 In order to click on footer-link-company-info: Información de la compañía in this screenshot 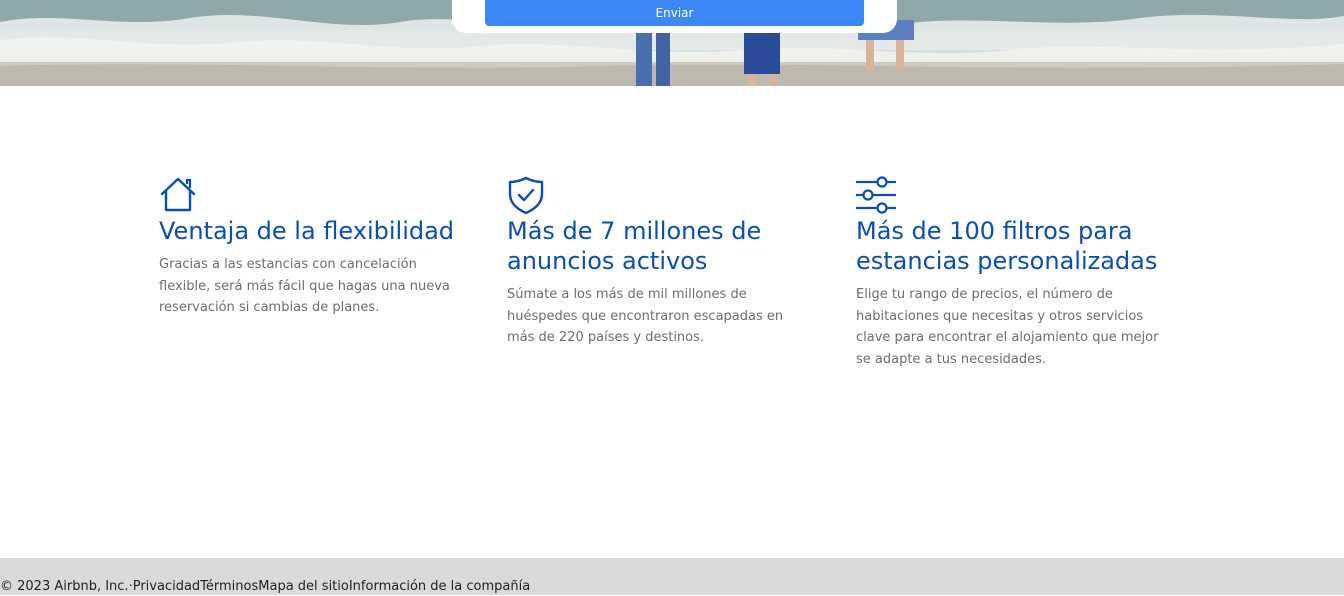, I will do `click(439, 587)`.